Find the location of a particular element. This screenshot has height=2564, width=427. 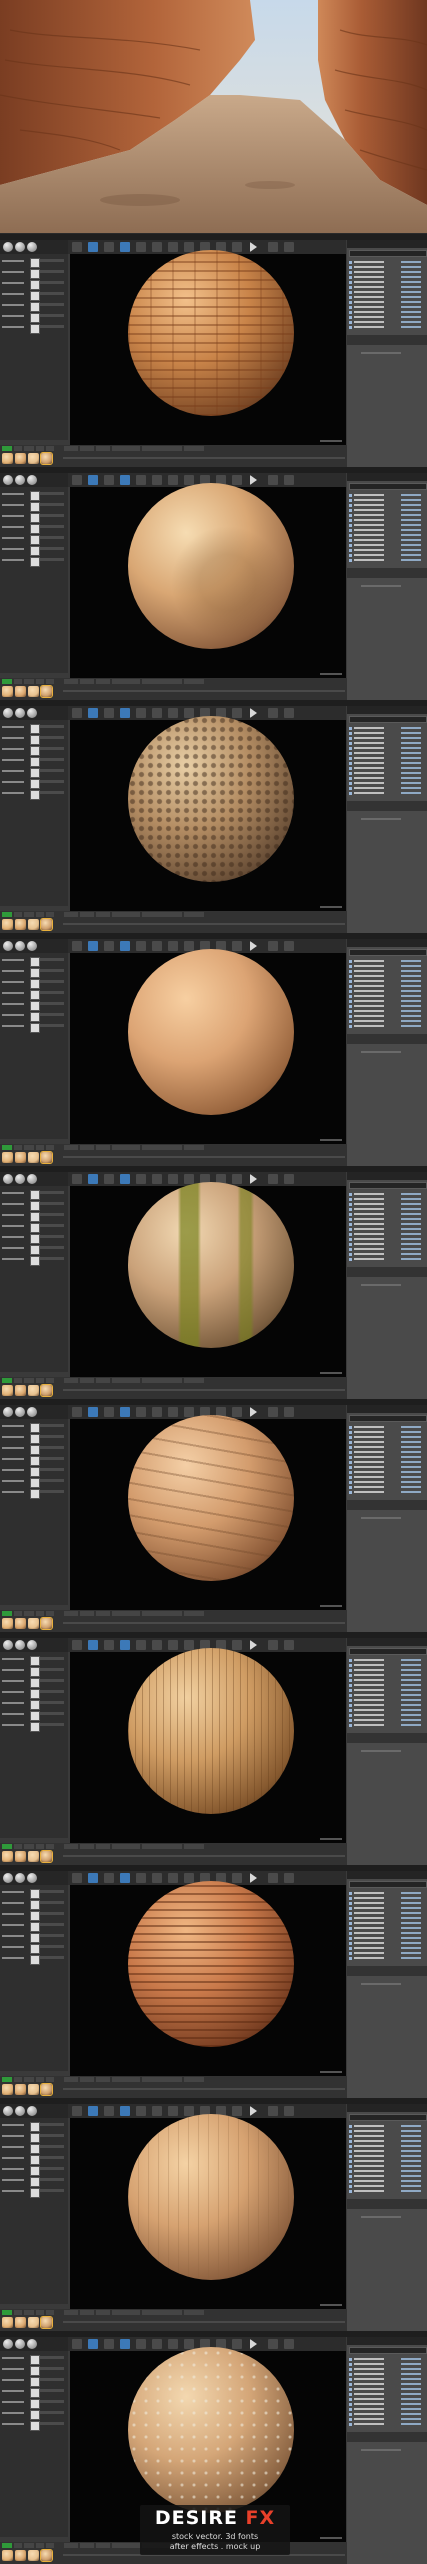

content-scrollbar is located at coordinates (204, 2322).